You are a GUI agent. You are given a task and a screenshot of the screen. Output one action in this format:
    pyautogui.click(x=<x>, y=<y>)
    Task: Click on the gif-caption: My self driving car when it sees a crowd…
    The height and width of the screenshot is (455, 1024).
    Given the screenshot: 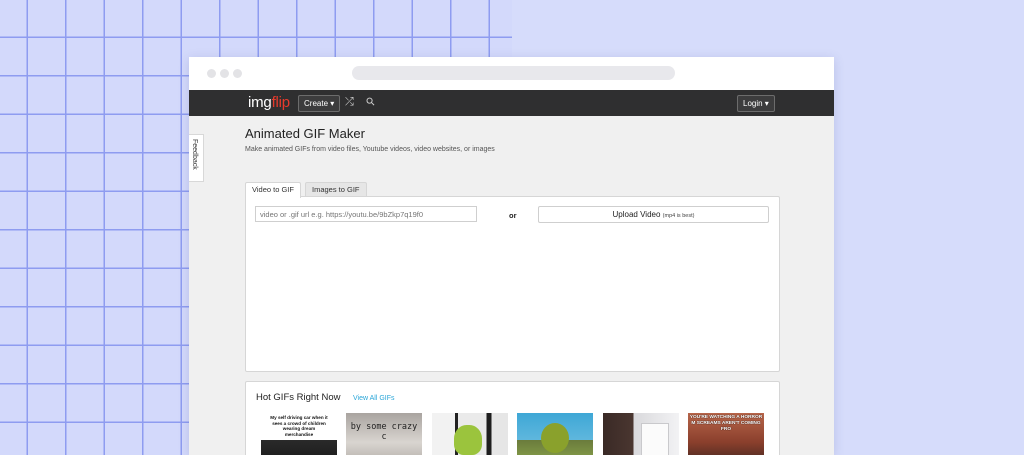 What is the action you would take?
    pyautogui.click(x=299, y=426)
    